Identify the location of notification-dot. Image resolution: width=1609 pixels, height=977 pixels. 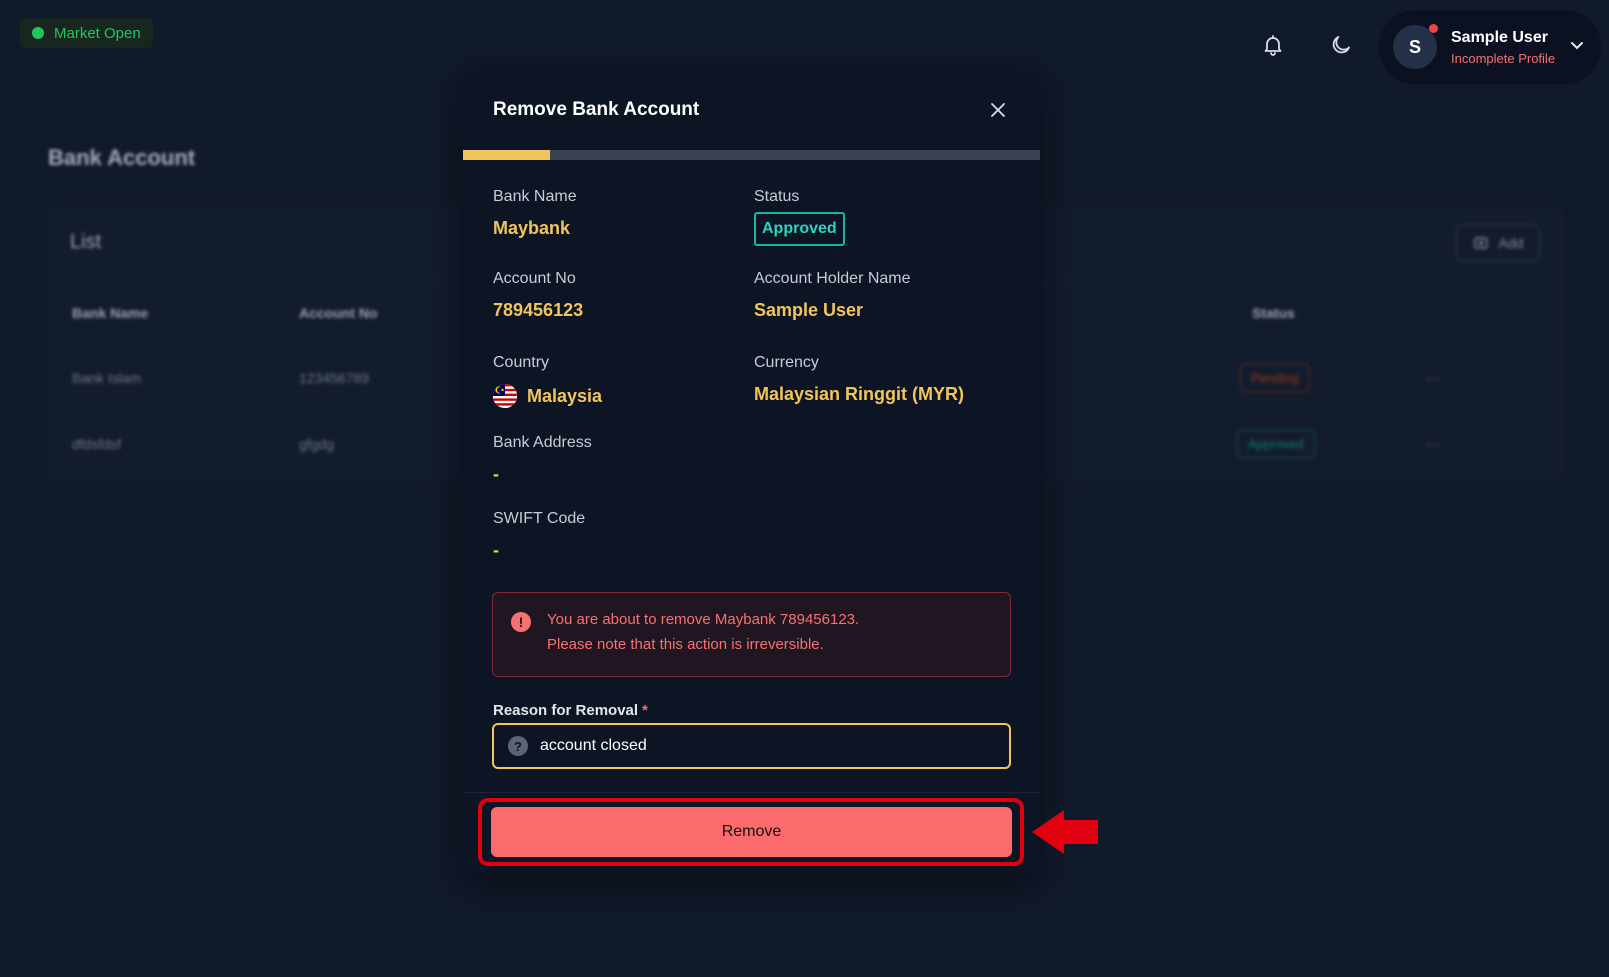
(1433, 28).